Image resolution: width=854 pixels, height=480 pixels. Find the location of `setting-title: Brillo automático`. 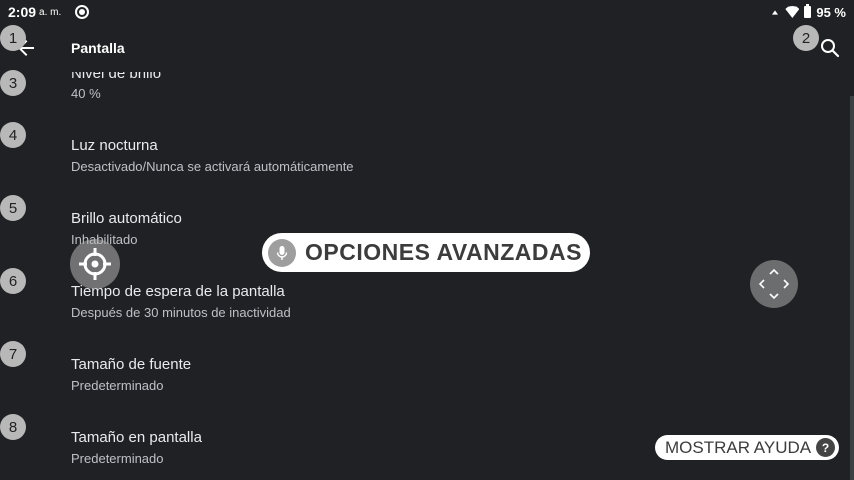

setting-title: Brillo automático is located at coordinates (126, 218).